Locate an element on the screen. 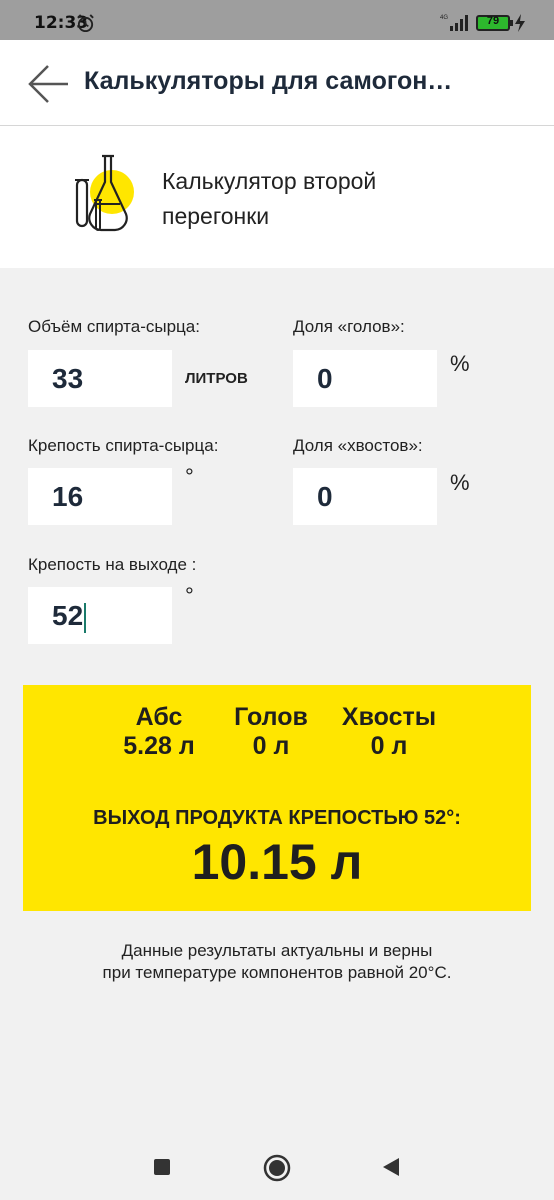  output-strength-label: Крепость на выходе : is located at coordinates (112, 564).